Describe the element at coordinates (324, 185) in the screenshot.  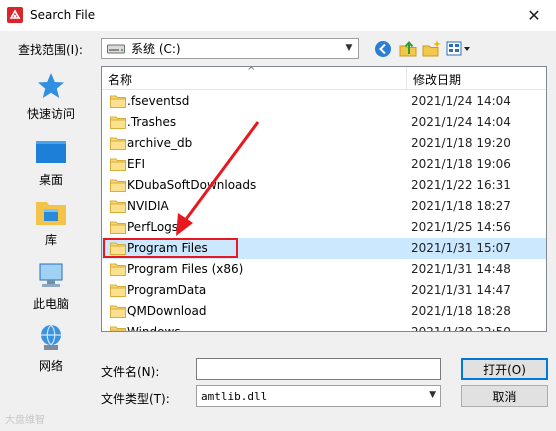
I see `file-row: KDubaSoftDownloads 2021/1/22 16:31` at that location.